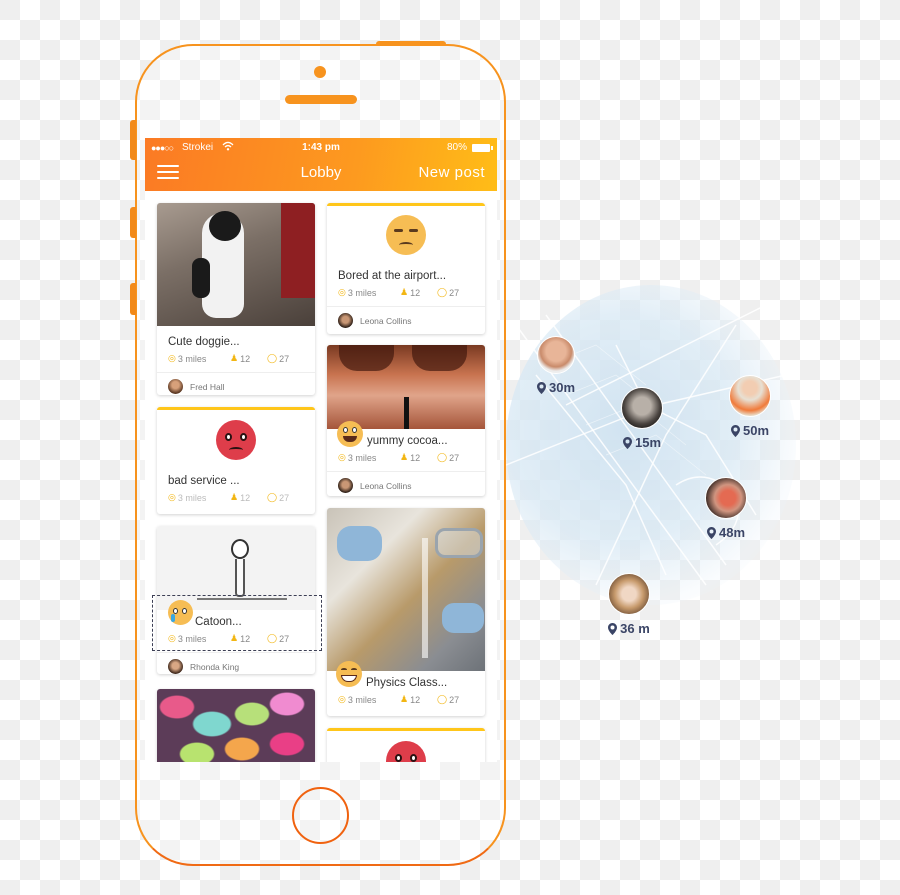 The image size is (900, 895). Describe the element at coordinates (236, 383) in the screenshot. I see `post-author: Fred Hall` at that location.